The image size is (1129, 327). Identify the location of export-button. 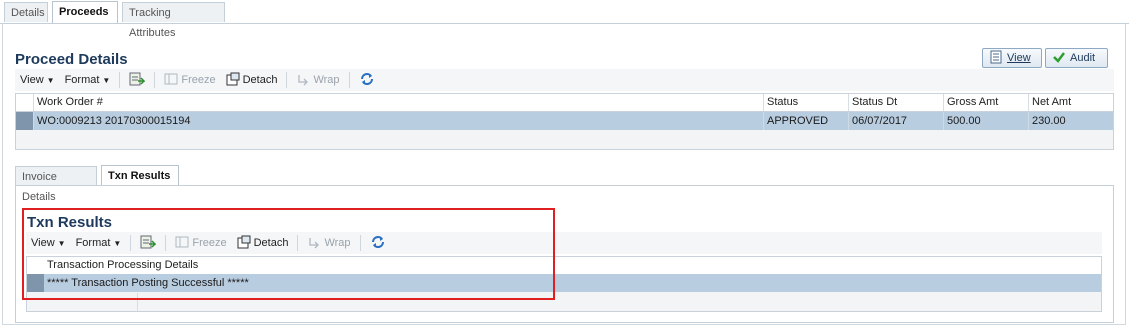
(137, 80).